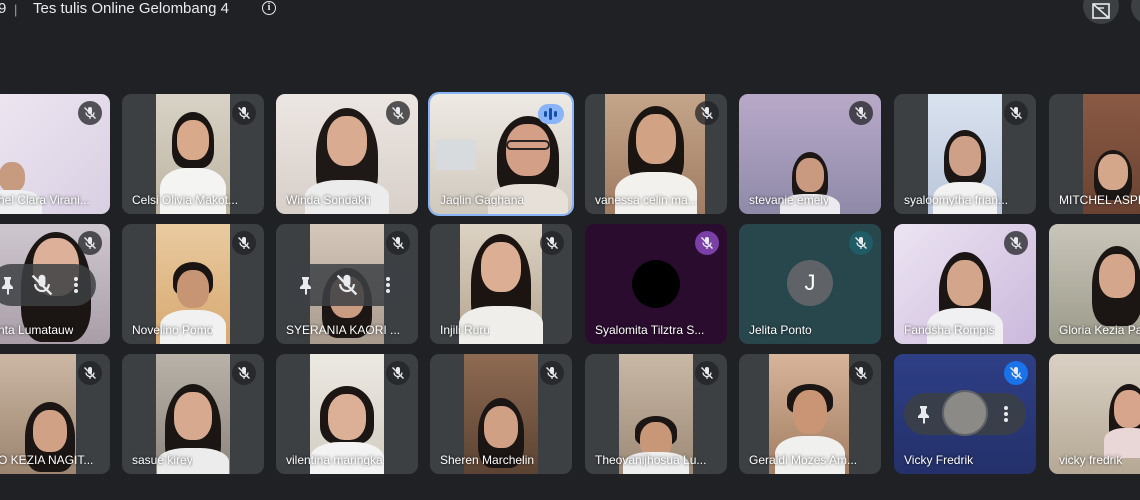 The image size is (1140, 500). I want to click on participant-tile: J Jelita Ponto, so click(810, 284).